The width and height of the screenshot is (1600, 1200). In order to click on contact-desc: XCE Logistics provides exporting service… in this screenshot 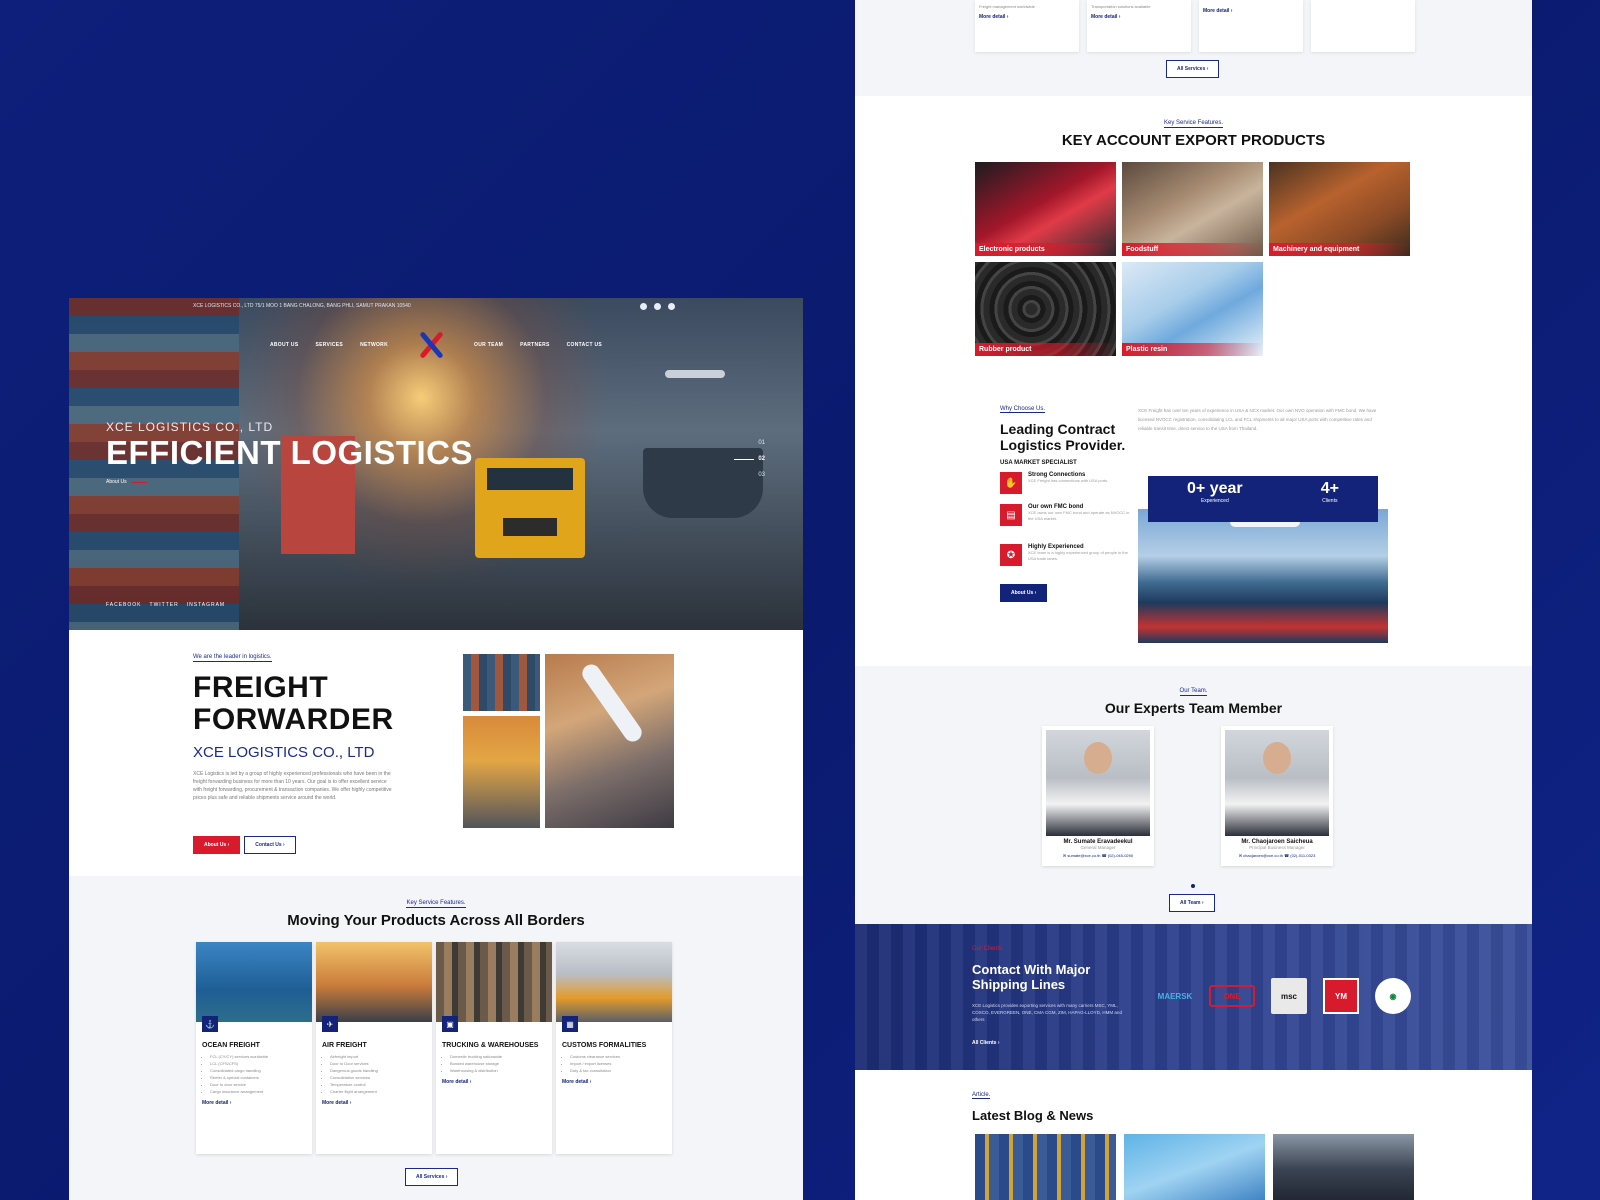, I will do `click(1047, 1012)`.